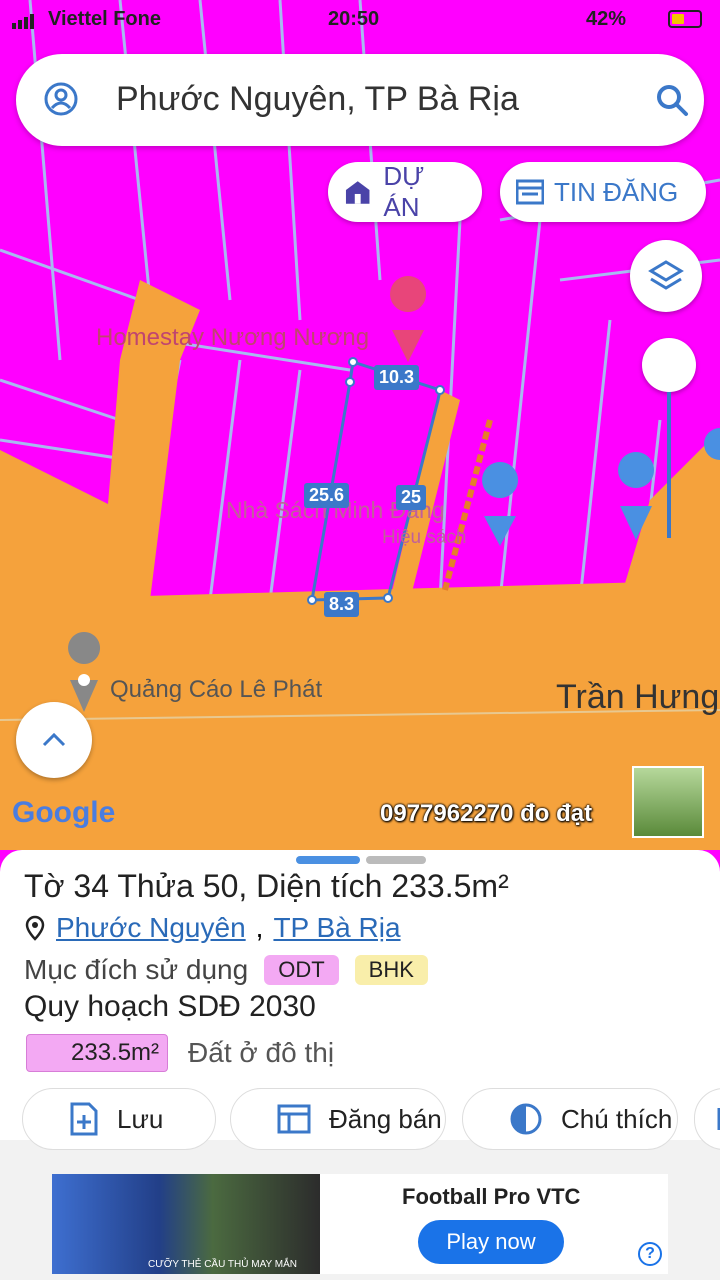 This screenshot has width=720, height=1280. I want to click on listings-chip: TIN ĐĂNG, so click(603, 192).